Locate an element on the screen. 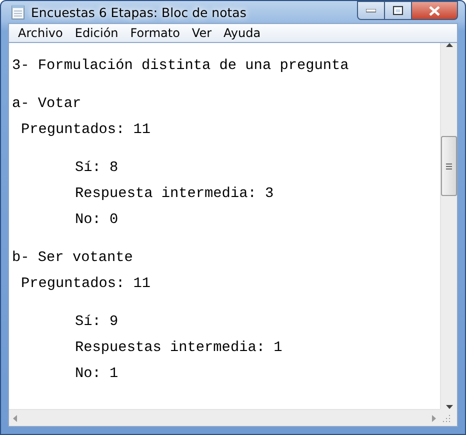 Image resolution: width=466 pixels, height=435 pixels. scrollbar-thumb is located at coordinates (449, 166).